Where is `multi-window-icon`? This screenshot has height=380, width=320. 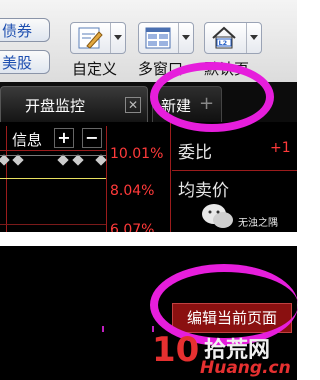 multi-window-icon is located at coordinates (158, 38).